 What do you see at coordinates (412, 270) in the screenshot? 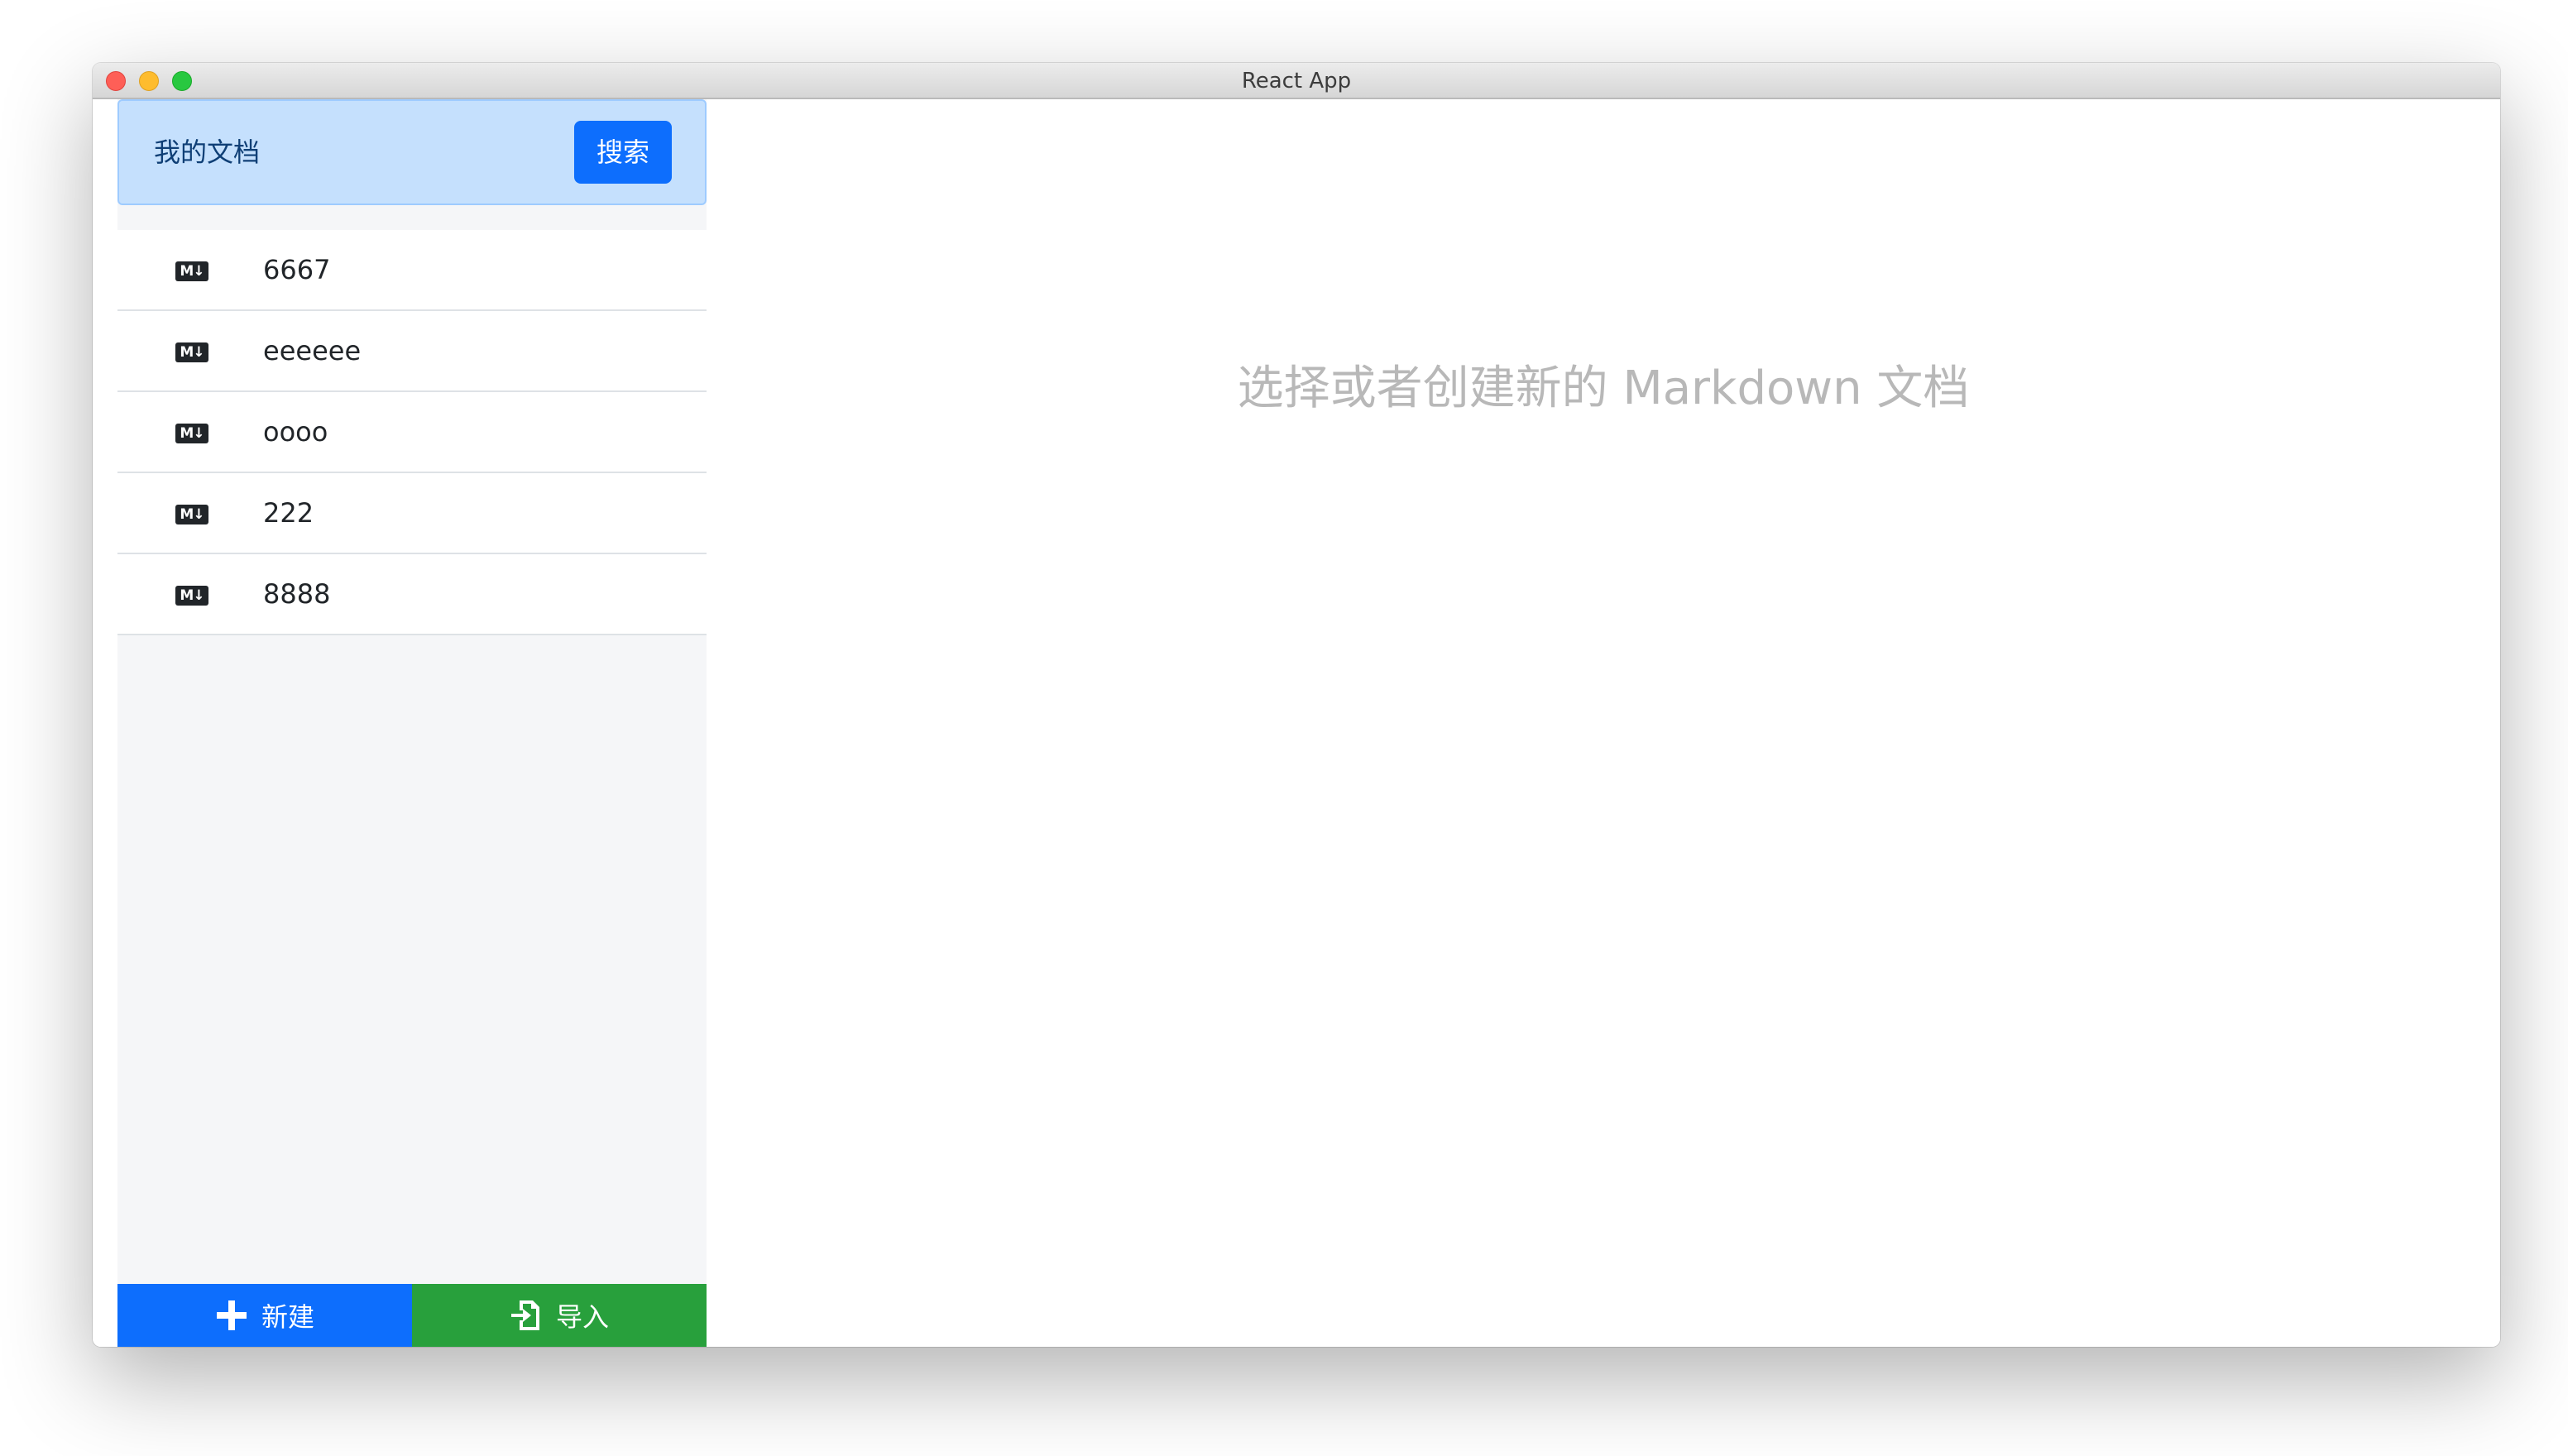
I see `file-list-item: M↓ 6667` at bounding box center [412, 270].